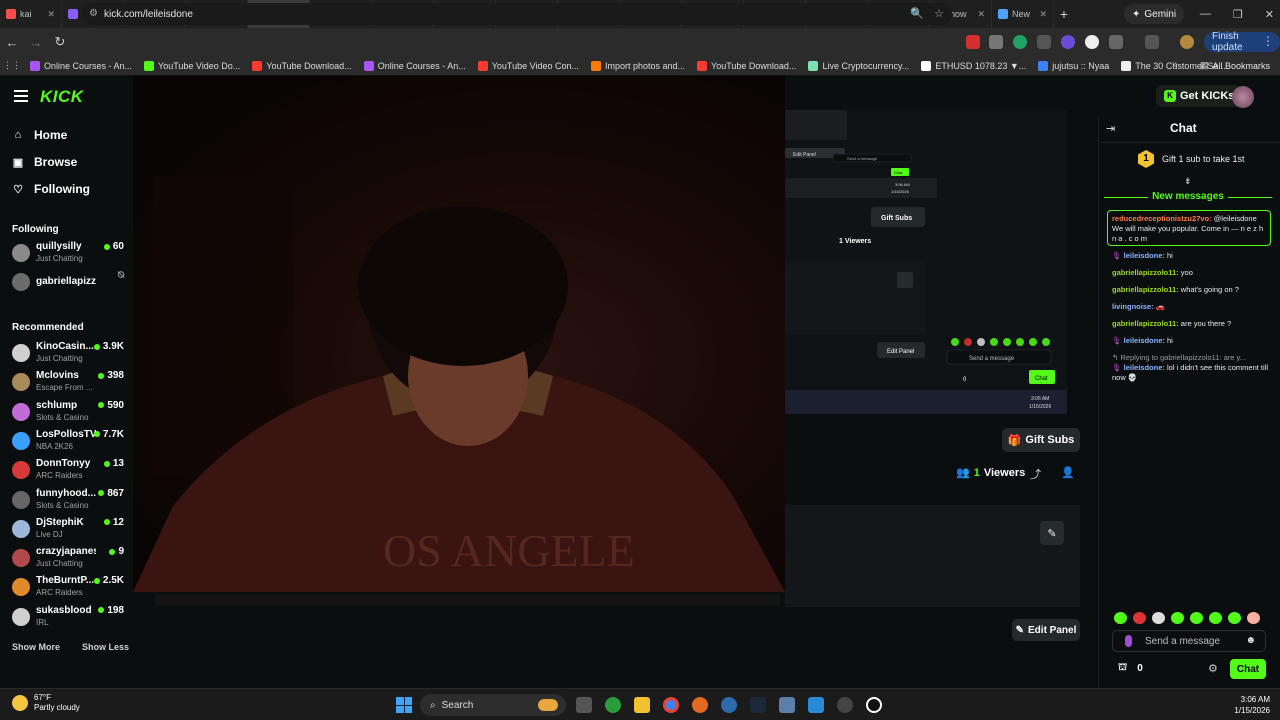  What do you see at coordinates (1052, 533) in the screenshot?
I see `pencil-icon: ✎` at bounding box center [1052, 533].